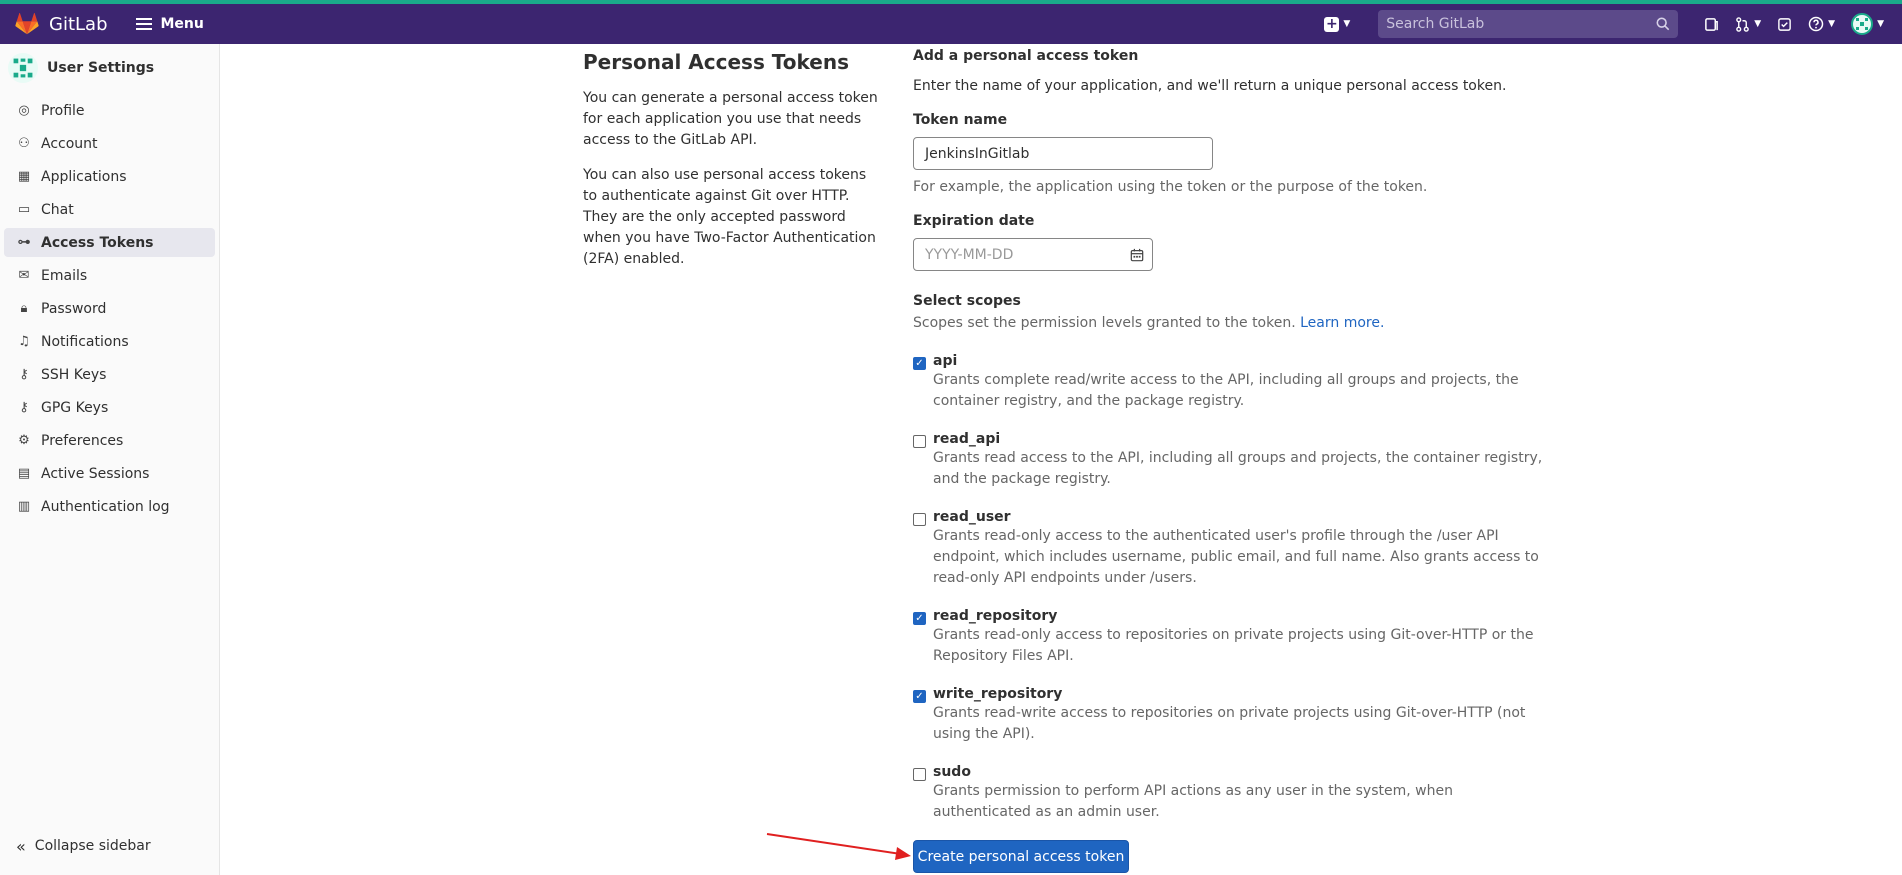 The image size is (1902, 875). What do you see at coordinates (84, 176) in the screenshot?
I see `sidebar-item-label: Applications` at bounding box center [84, 176].